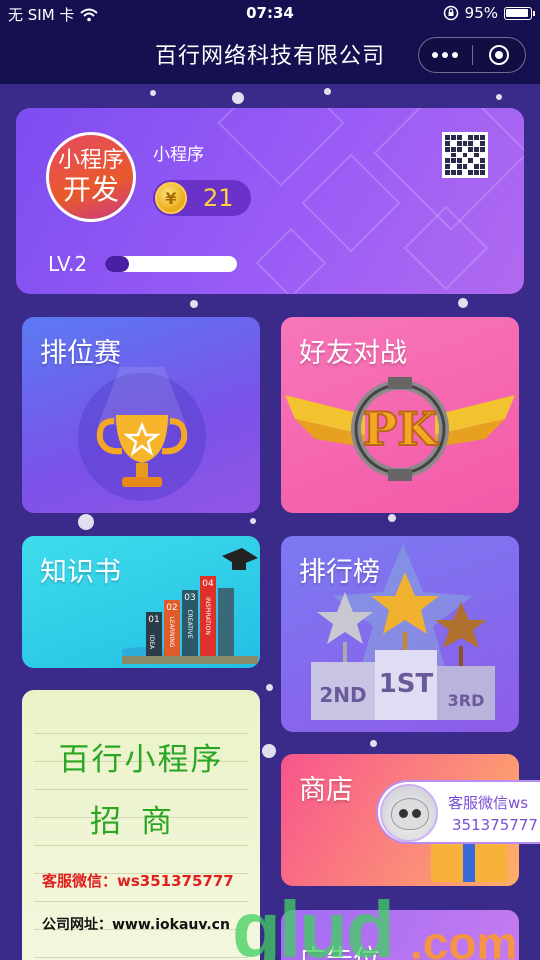  I want to click on navigation-bar: 百行网络科技有限公司, so click(270, 56).